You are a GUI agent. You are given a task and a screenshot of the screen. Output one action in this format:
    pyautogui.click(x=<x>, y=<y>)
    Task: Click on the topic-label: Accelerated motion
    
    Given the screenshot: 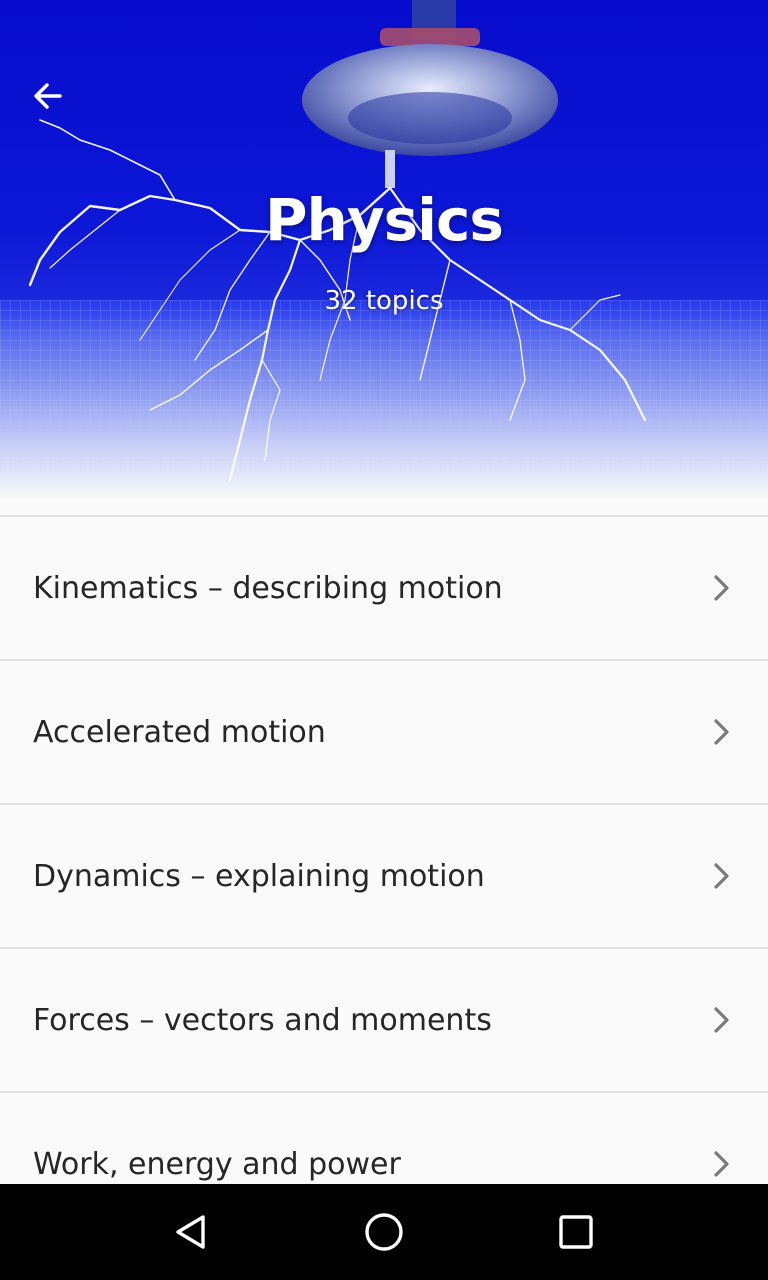 What is the action you would take?
    pyautogui.click(x=179, y=732)
    